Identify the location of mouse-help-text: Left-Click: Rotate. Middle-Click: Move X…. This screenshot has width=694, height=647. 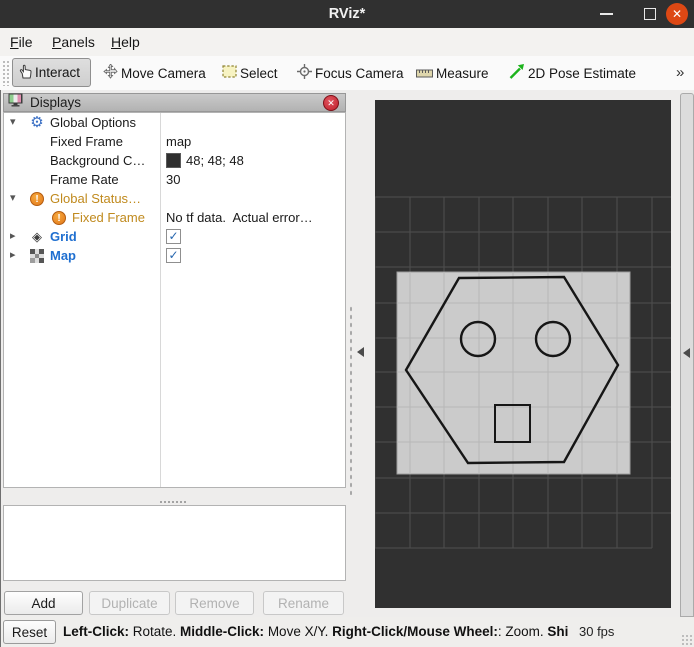
(316, 631).